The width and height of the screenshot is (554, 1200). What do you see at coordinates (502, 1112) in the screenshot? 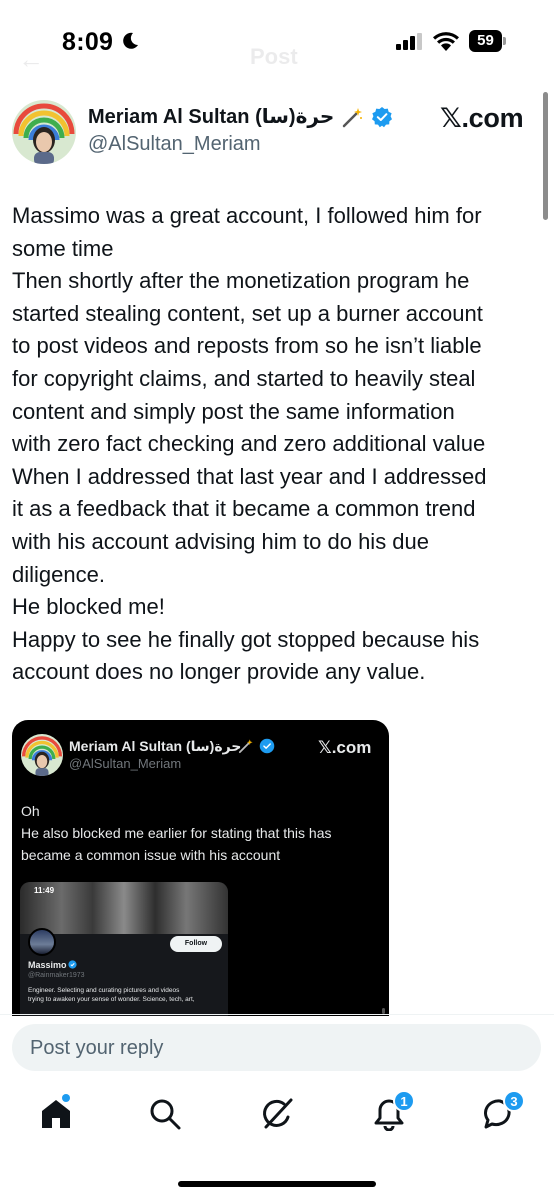
I see `nav-messages: 3` at bounding box center [502, 1112].